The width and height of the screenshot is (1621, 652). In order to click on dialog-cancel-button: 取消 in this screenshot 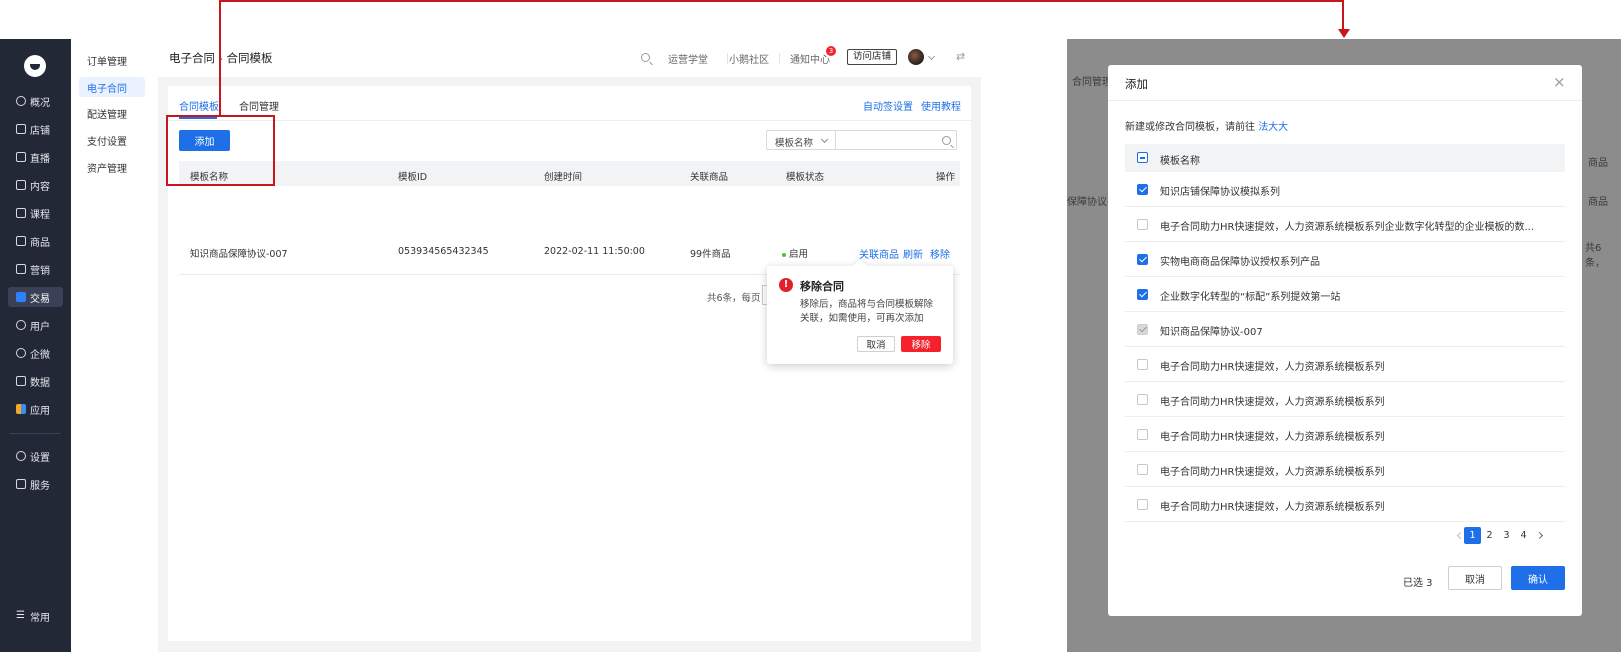, I will do `click(1475, 578)`.